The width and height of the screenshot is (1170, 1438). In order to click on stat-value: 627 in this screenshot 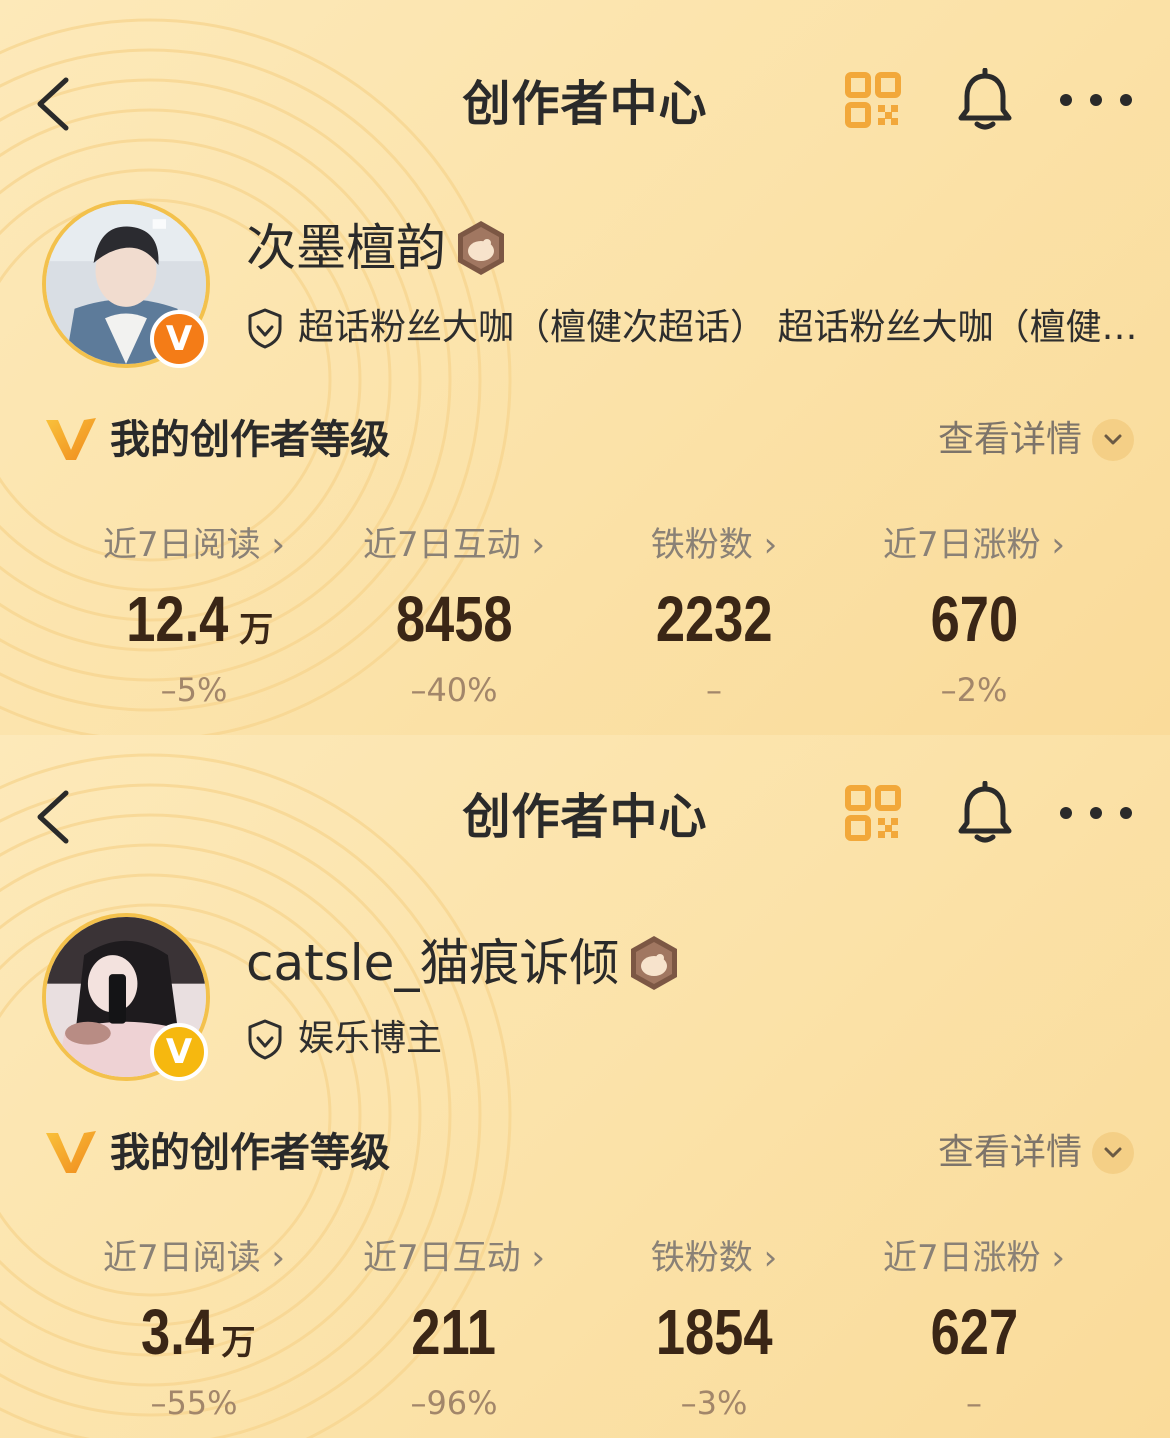, I will do `click(974, 1332)`.